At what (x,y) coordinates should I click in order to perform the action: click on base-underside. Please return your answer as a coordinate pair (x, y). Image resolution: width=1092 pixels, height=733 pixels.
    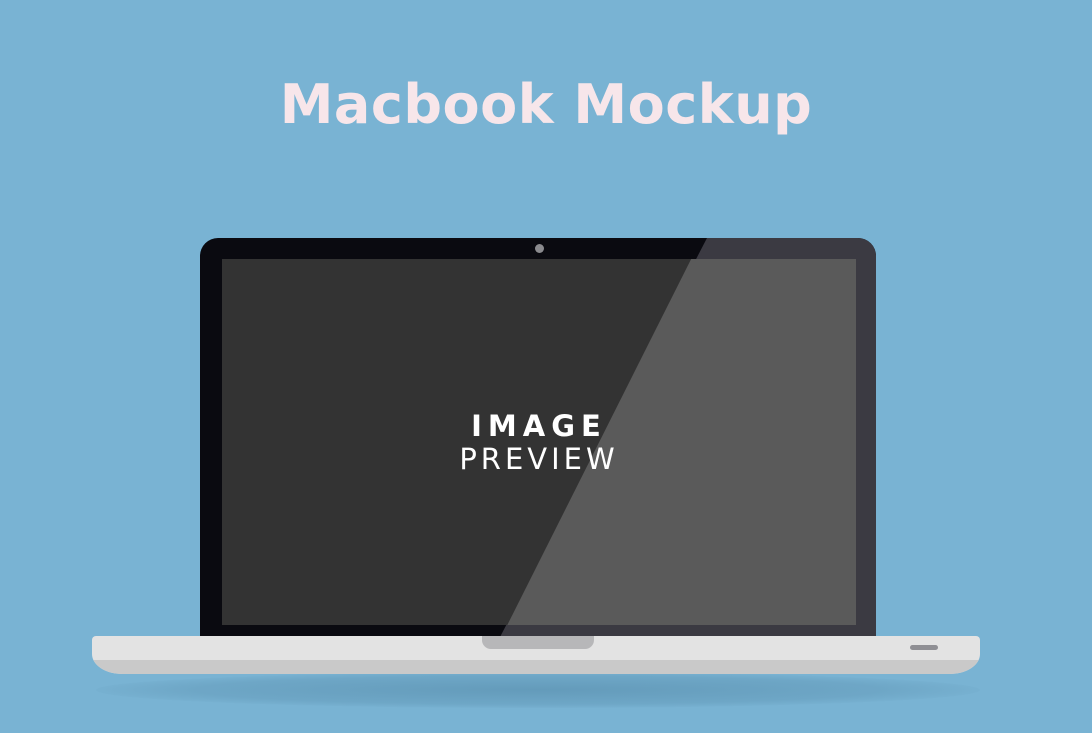
    Looking at the image, I should click on (536, 667).